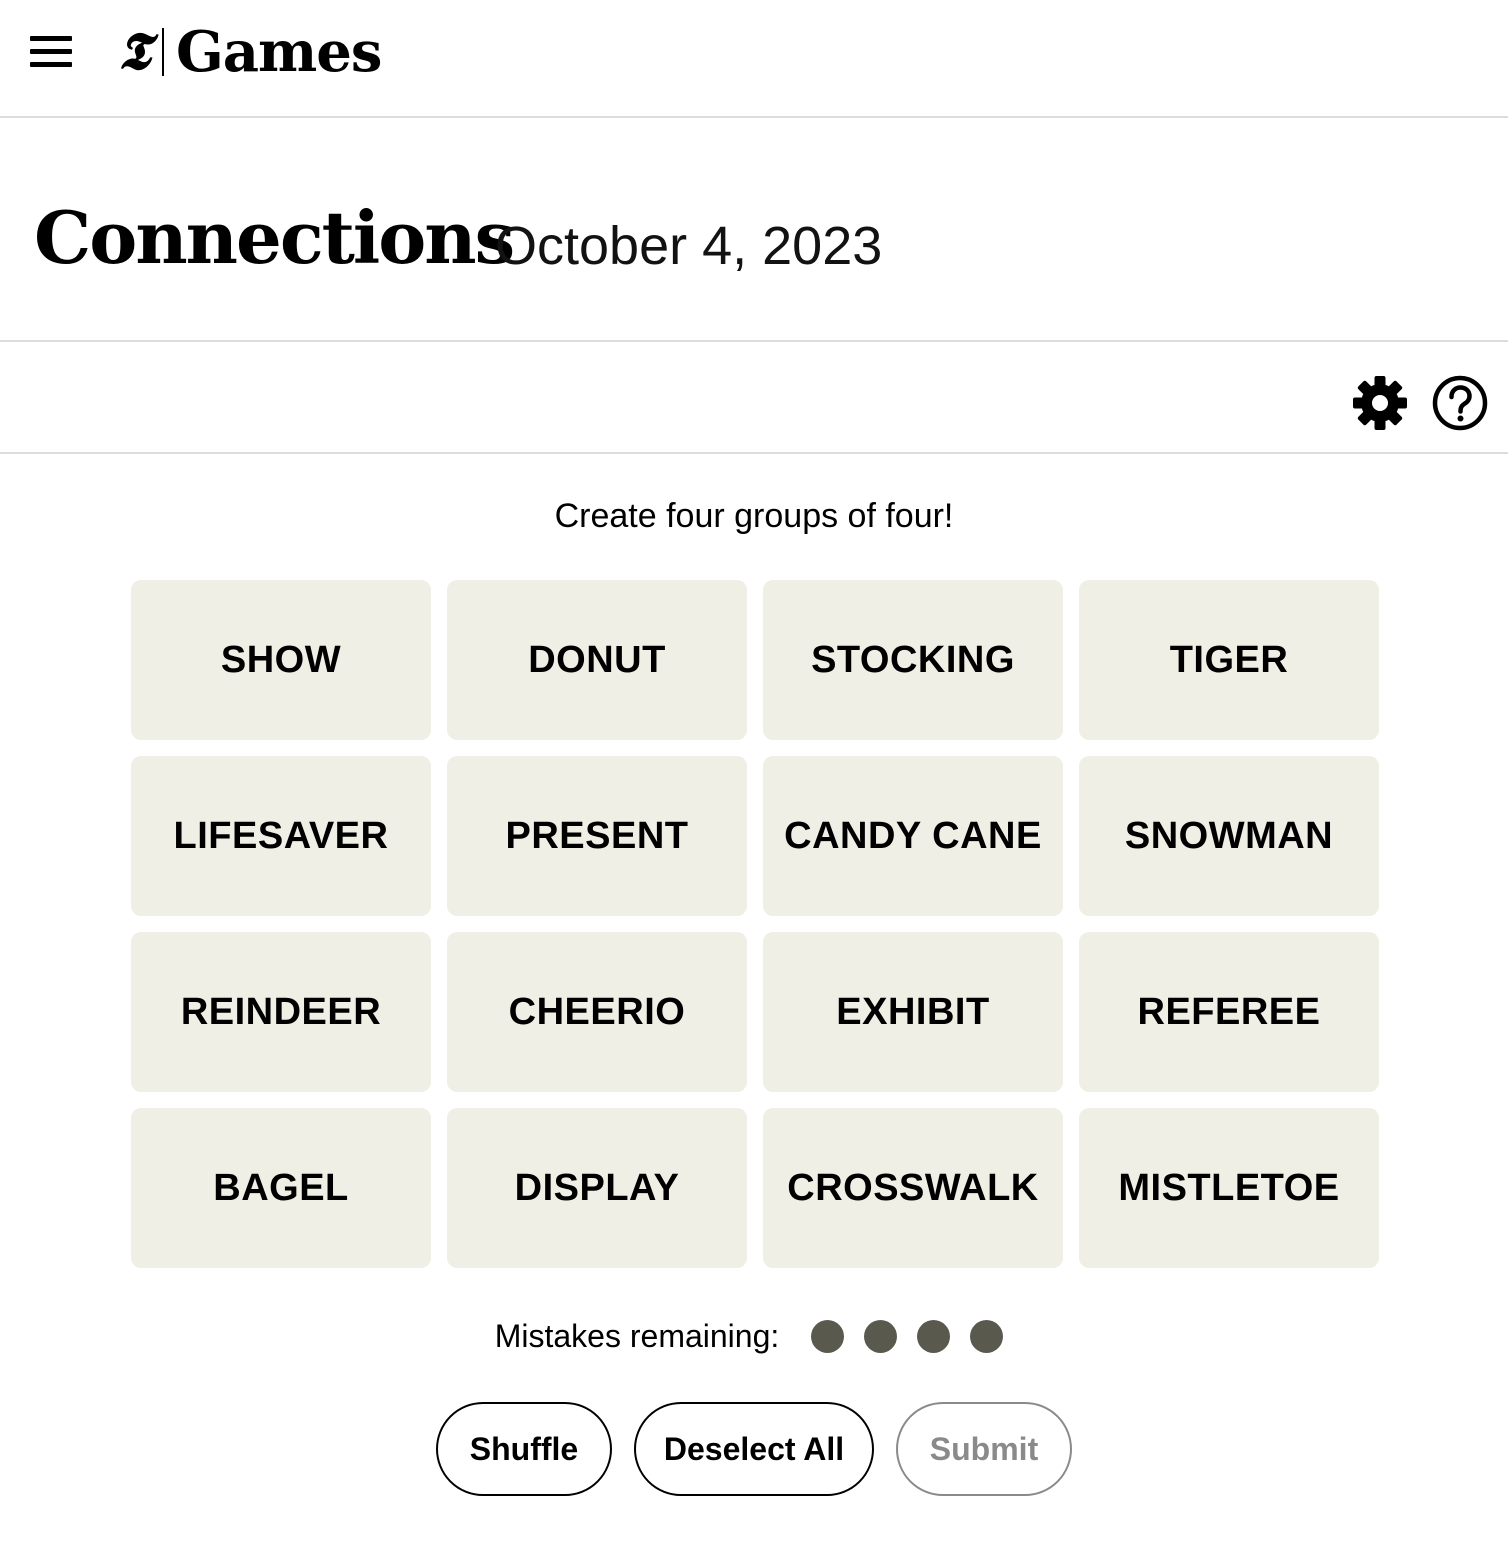 This screenshot has height=1568, width=1508. Describe the element at coordinates (279, 52) in the screenshot. I see `games-wordmark: Games` at that location.